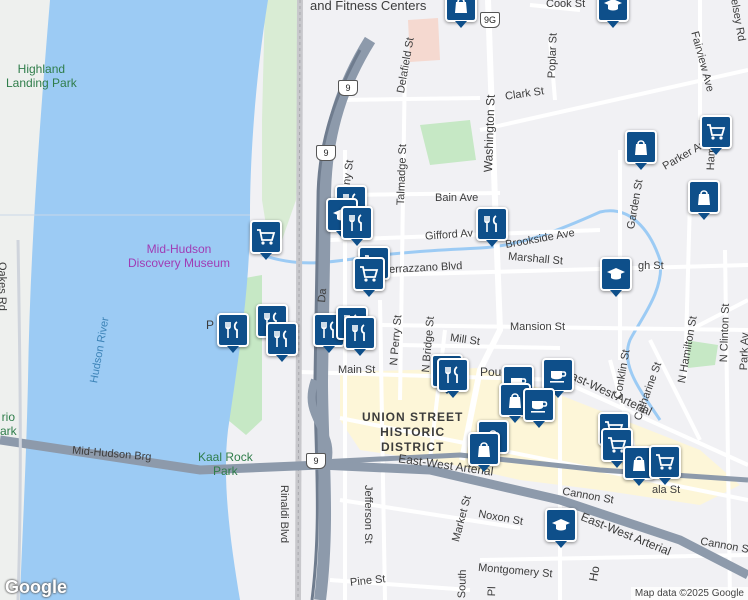  I want to click on kaal-line-1: Kaal Rock, so click(225, 457).